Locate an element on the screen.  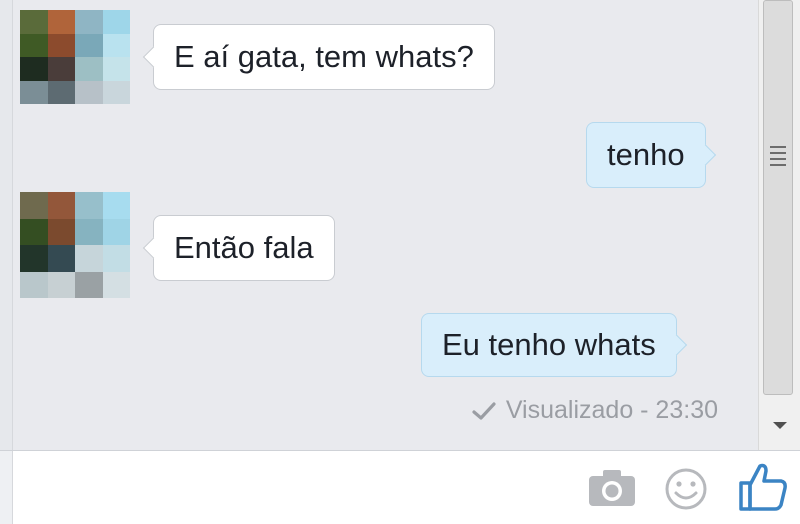
chat-scrollbar is located at coordinates (779, 225).